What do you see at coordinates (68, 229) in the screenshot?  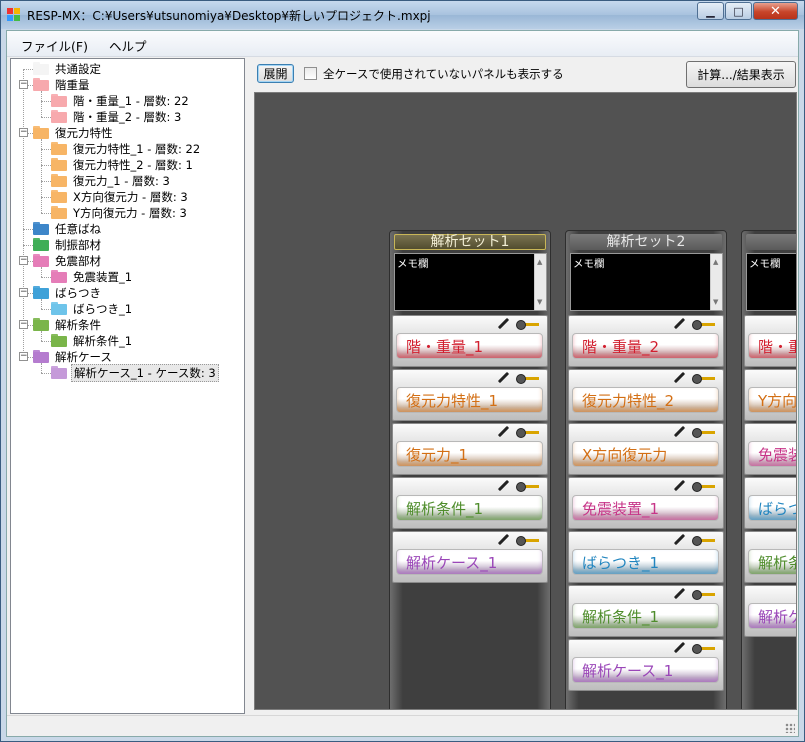 I see `tree-node: 任意ばね` at bounding box center [68, 229].